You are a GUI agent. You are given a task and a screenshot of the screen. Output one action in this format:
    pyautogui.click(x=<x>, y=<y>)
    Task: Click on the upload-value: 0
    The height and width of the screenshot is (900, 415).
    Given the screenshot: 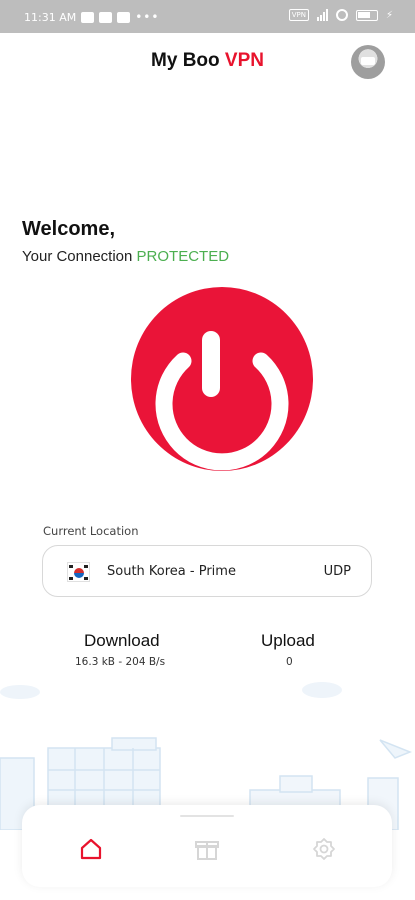 What is the action you would take?
    pyautogui.click(x=289, y=662)
    